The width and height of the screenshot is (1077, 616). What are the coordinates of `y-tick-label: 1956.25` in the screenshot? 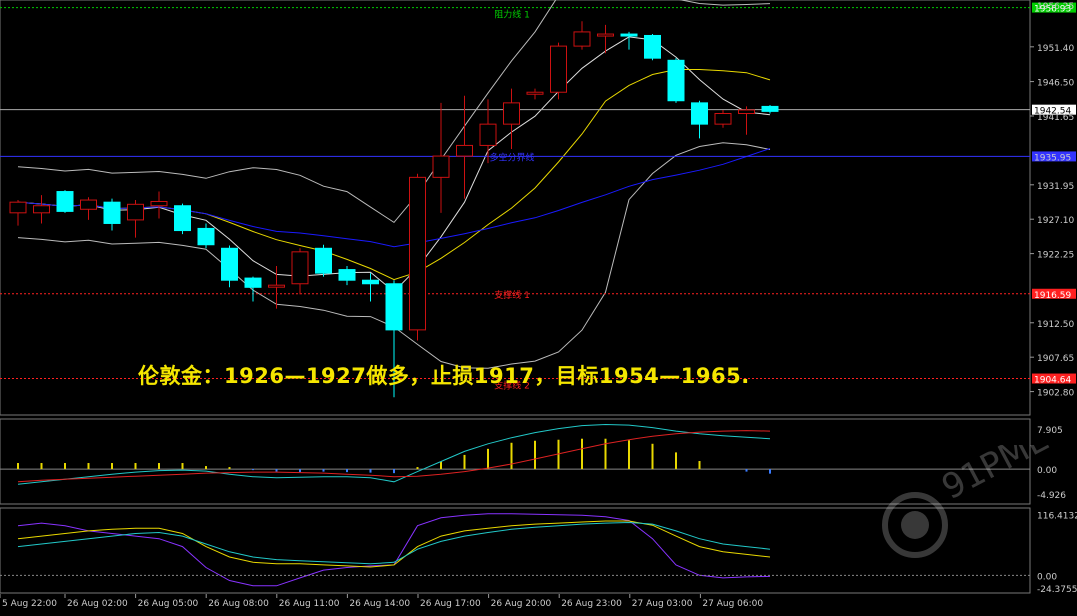 It's located at (1055, 7).